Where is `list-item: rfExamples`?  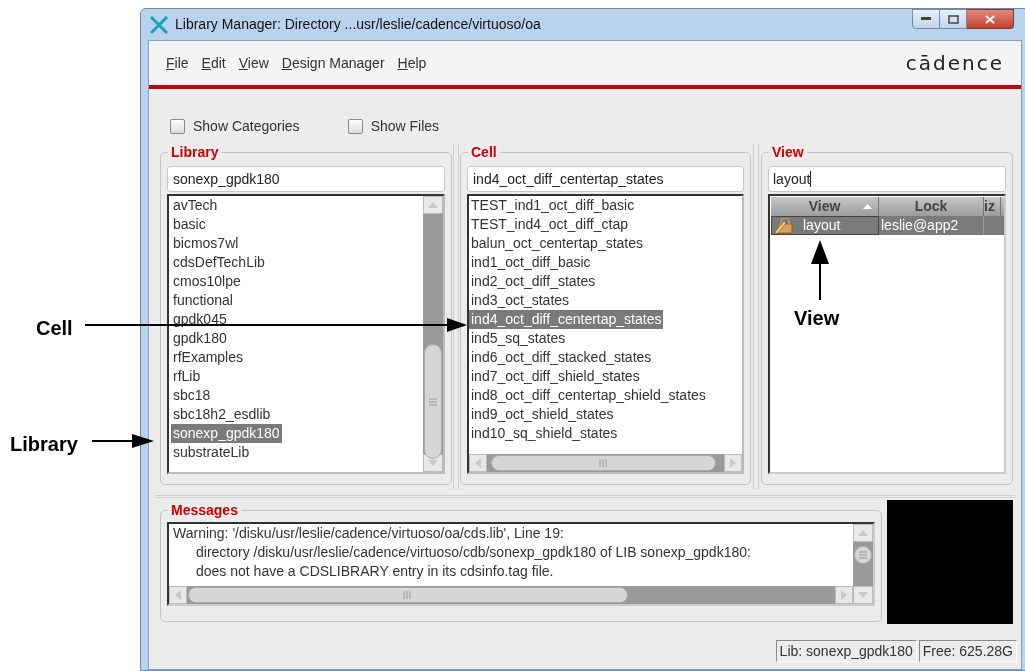 list-item: rfExamples is located at coordinates (208, 357).